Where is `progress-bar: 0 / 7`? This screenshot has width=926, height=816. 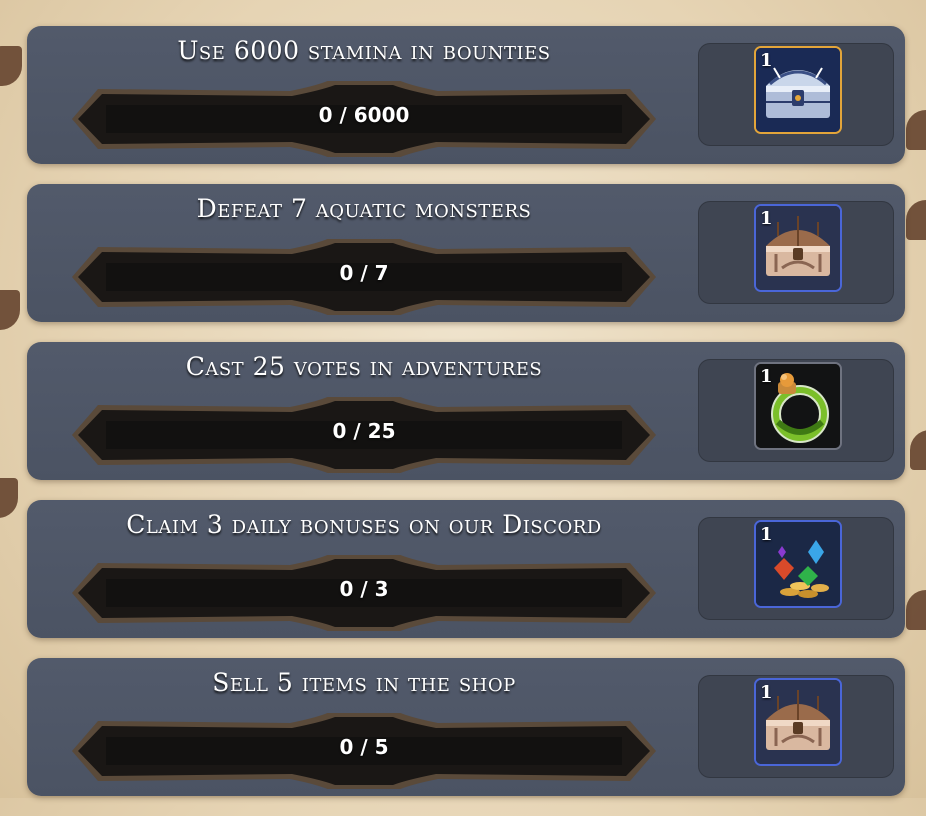
progress-bar: 0 / 7 is located at coordinates (364, 277).